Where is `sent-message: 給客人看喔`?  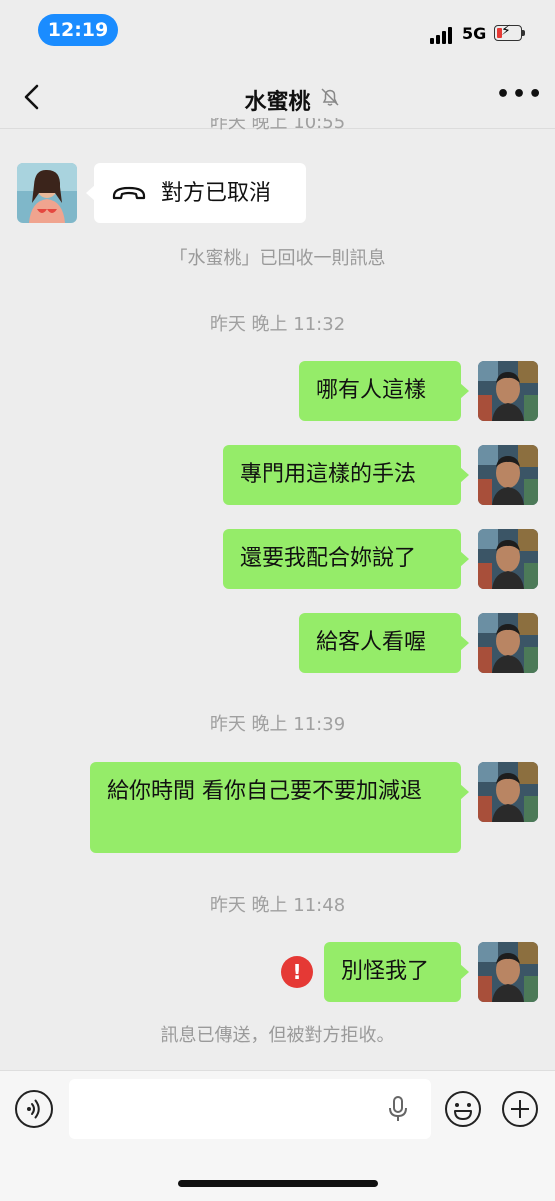 sent-message: 給客人看喔 is located at coordinates (380, 643).